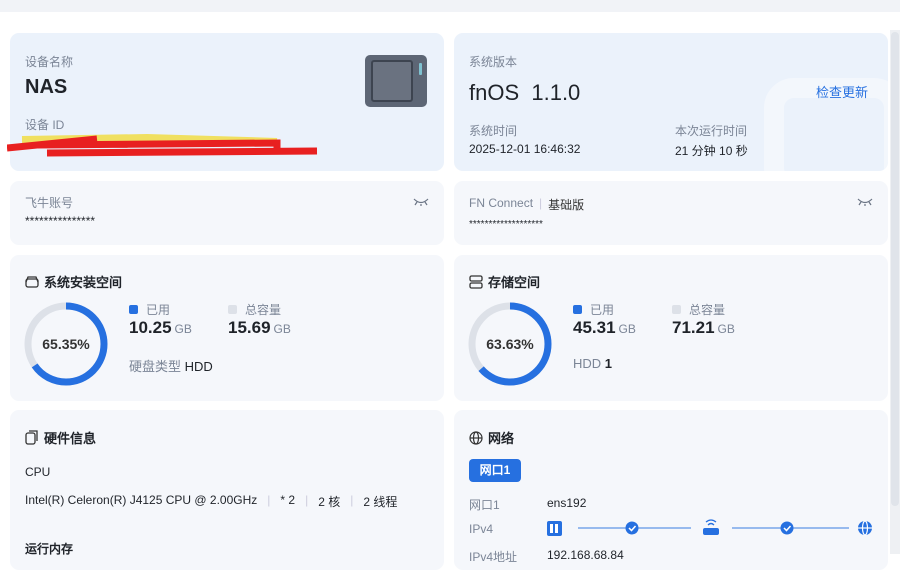 The width and height of the screenshot is (900, 570). Describe the element at coordinates (895, 269) in the screenshot. I see `scrollbar-thumb` at that location.